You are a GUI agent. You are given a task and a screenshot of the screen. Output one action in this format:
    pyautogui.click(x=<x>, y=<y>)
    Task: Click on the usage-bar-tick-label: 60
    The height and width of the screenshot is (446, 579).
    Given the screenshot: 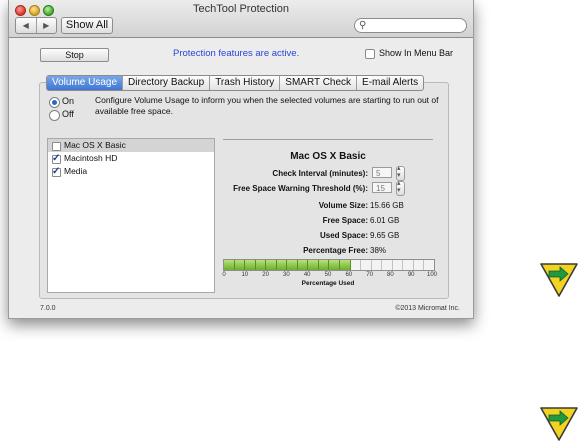 What is the action you would take?
    pyautogui.click(x=349, y=275)
    